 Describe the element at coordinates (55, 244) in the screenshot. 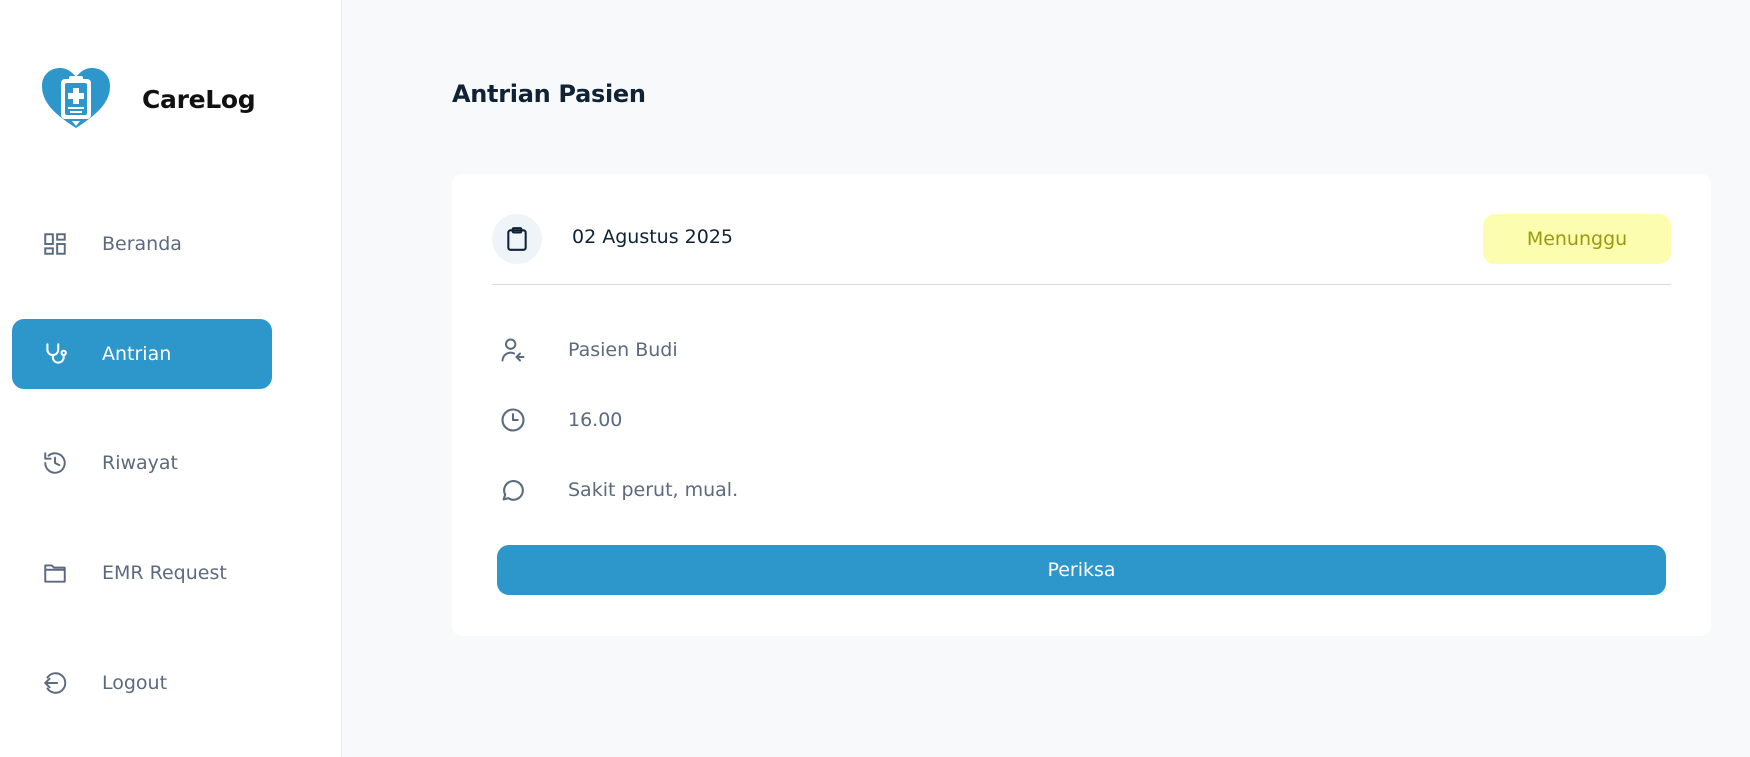

I see `dashboard-icon` at that location.